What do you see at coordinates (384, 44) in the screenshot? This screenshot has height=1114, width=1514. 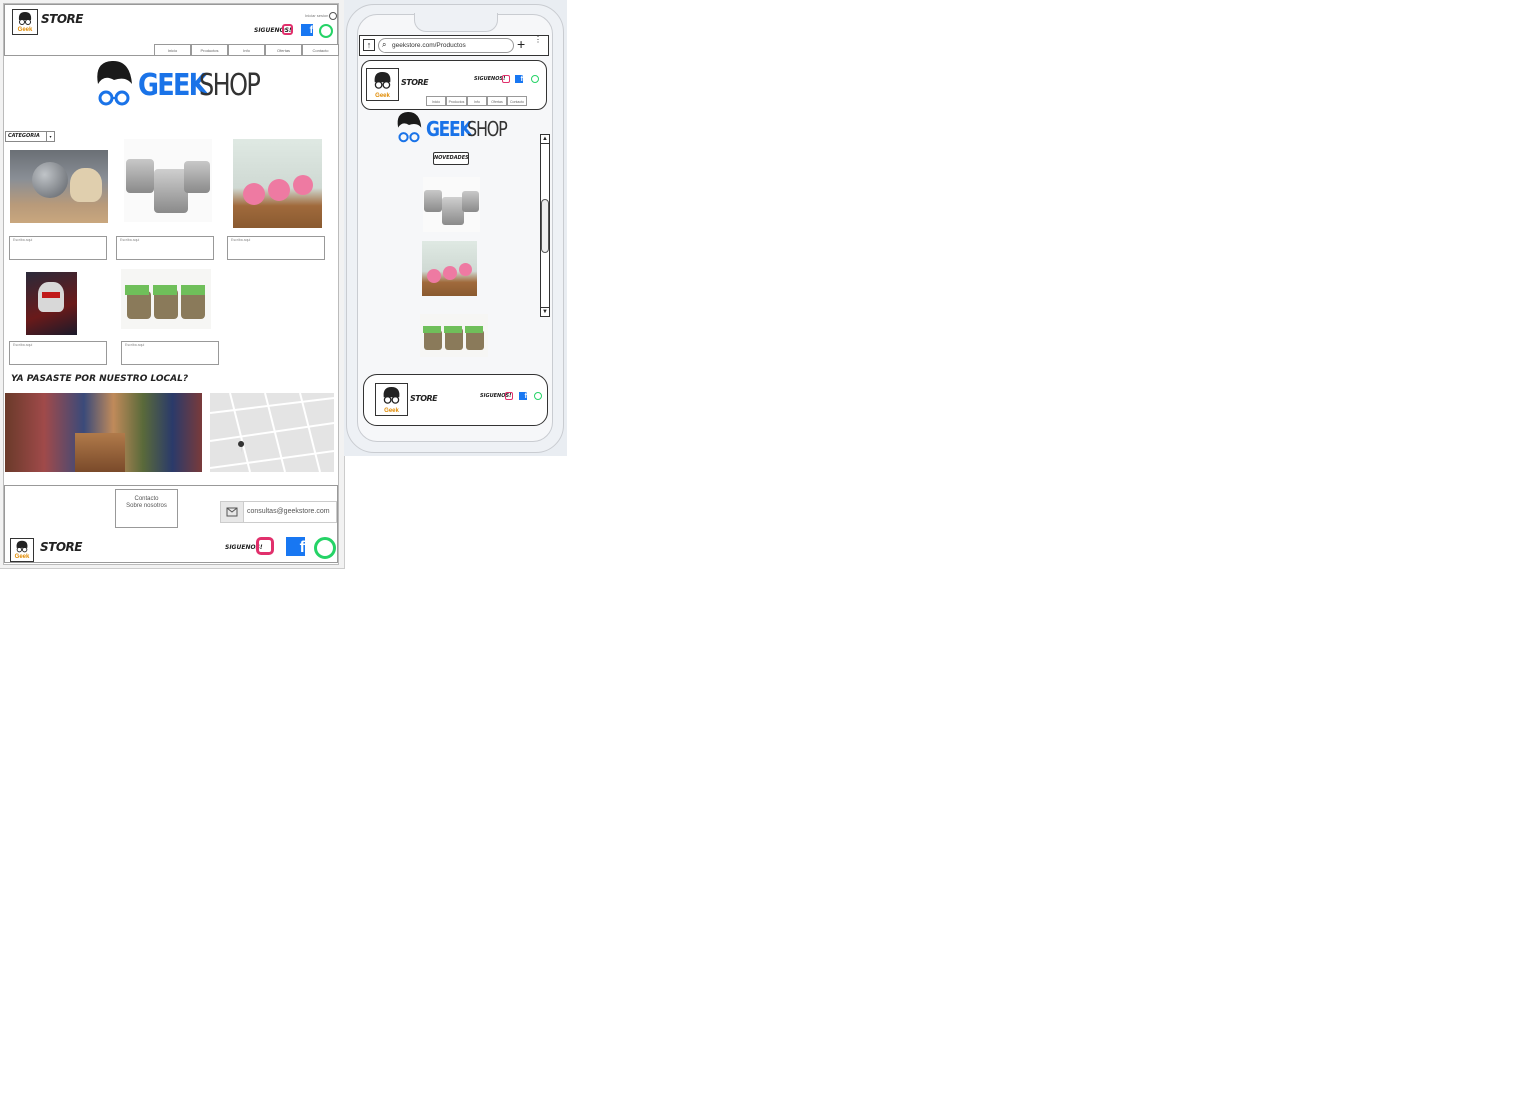 I see `search-icon: ⌕` at bounding box center [384, 44].